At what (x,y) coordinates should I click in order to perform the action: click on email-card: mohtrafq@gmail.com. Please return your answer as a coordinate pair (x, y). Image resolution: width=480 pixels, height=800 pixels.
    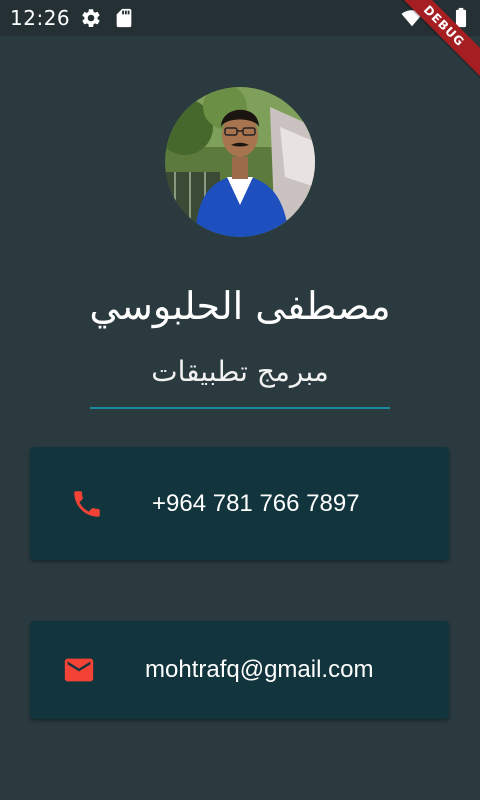
    Looking at the image, I should click on (239, 670).